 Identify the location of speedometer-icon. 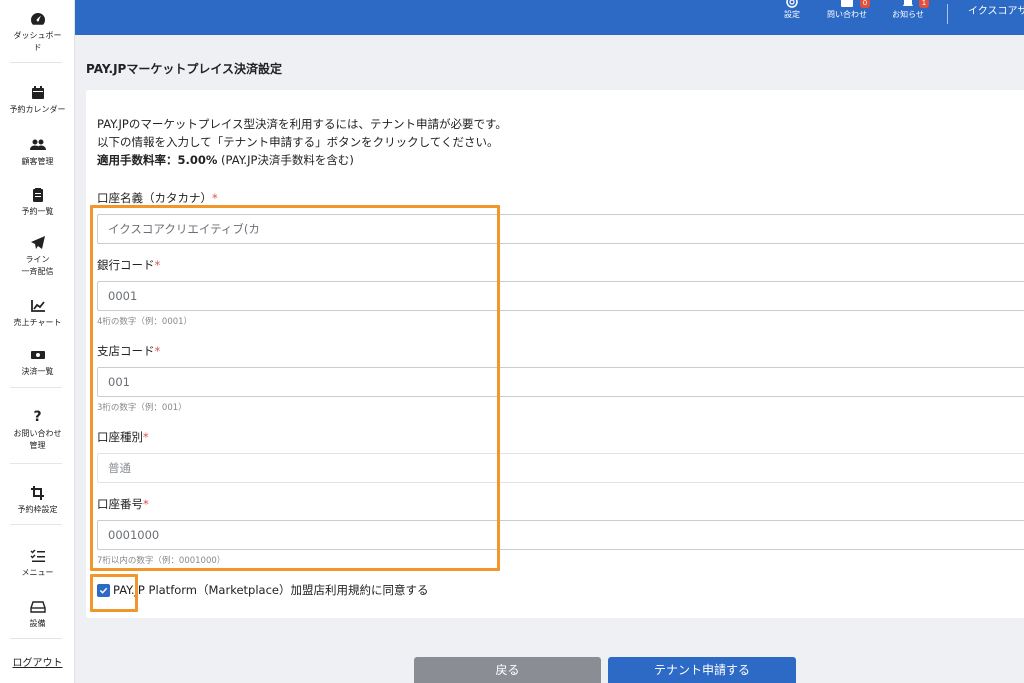
(38, 19).